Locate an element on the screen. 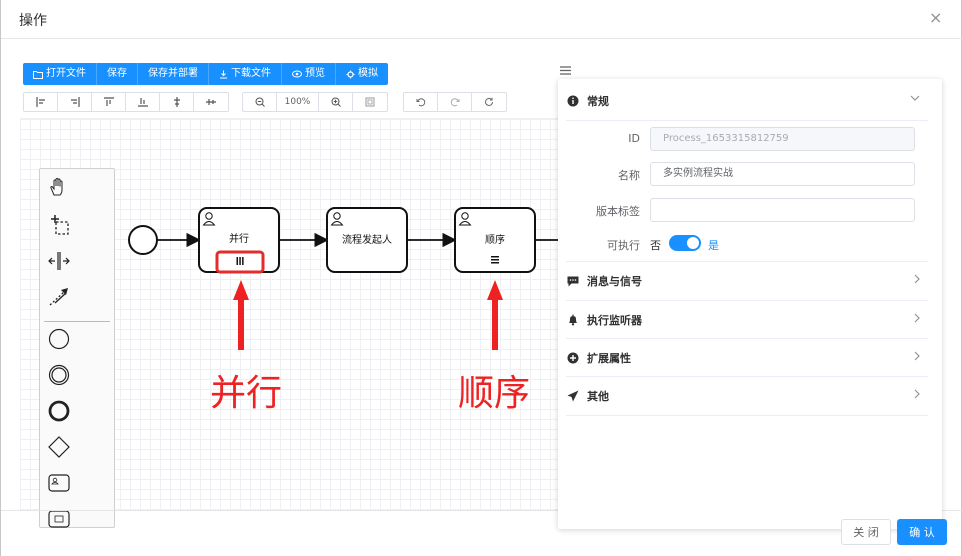 Image resolution: width=962 pixels, height=556 pixels. task-sequential-label: 顺序 is located at coordinates (495, 239).